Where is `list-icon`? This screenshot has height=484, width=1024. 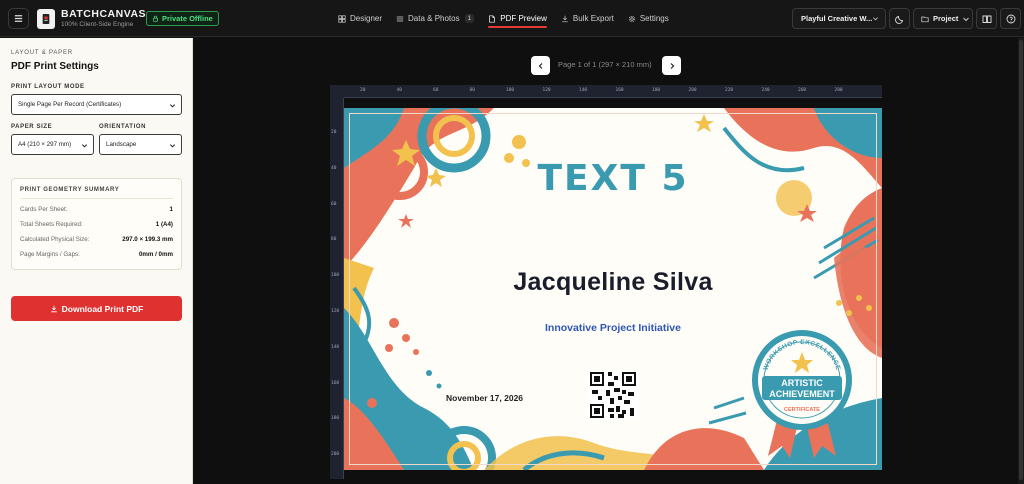 list-icon is located at coordinates (400, 18).